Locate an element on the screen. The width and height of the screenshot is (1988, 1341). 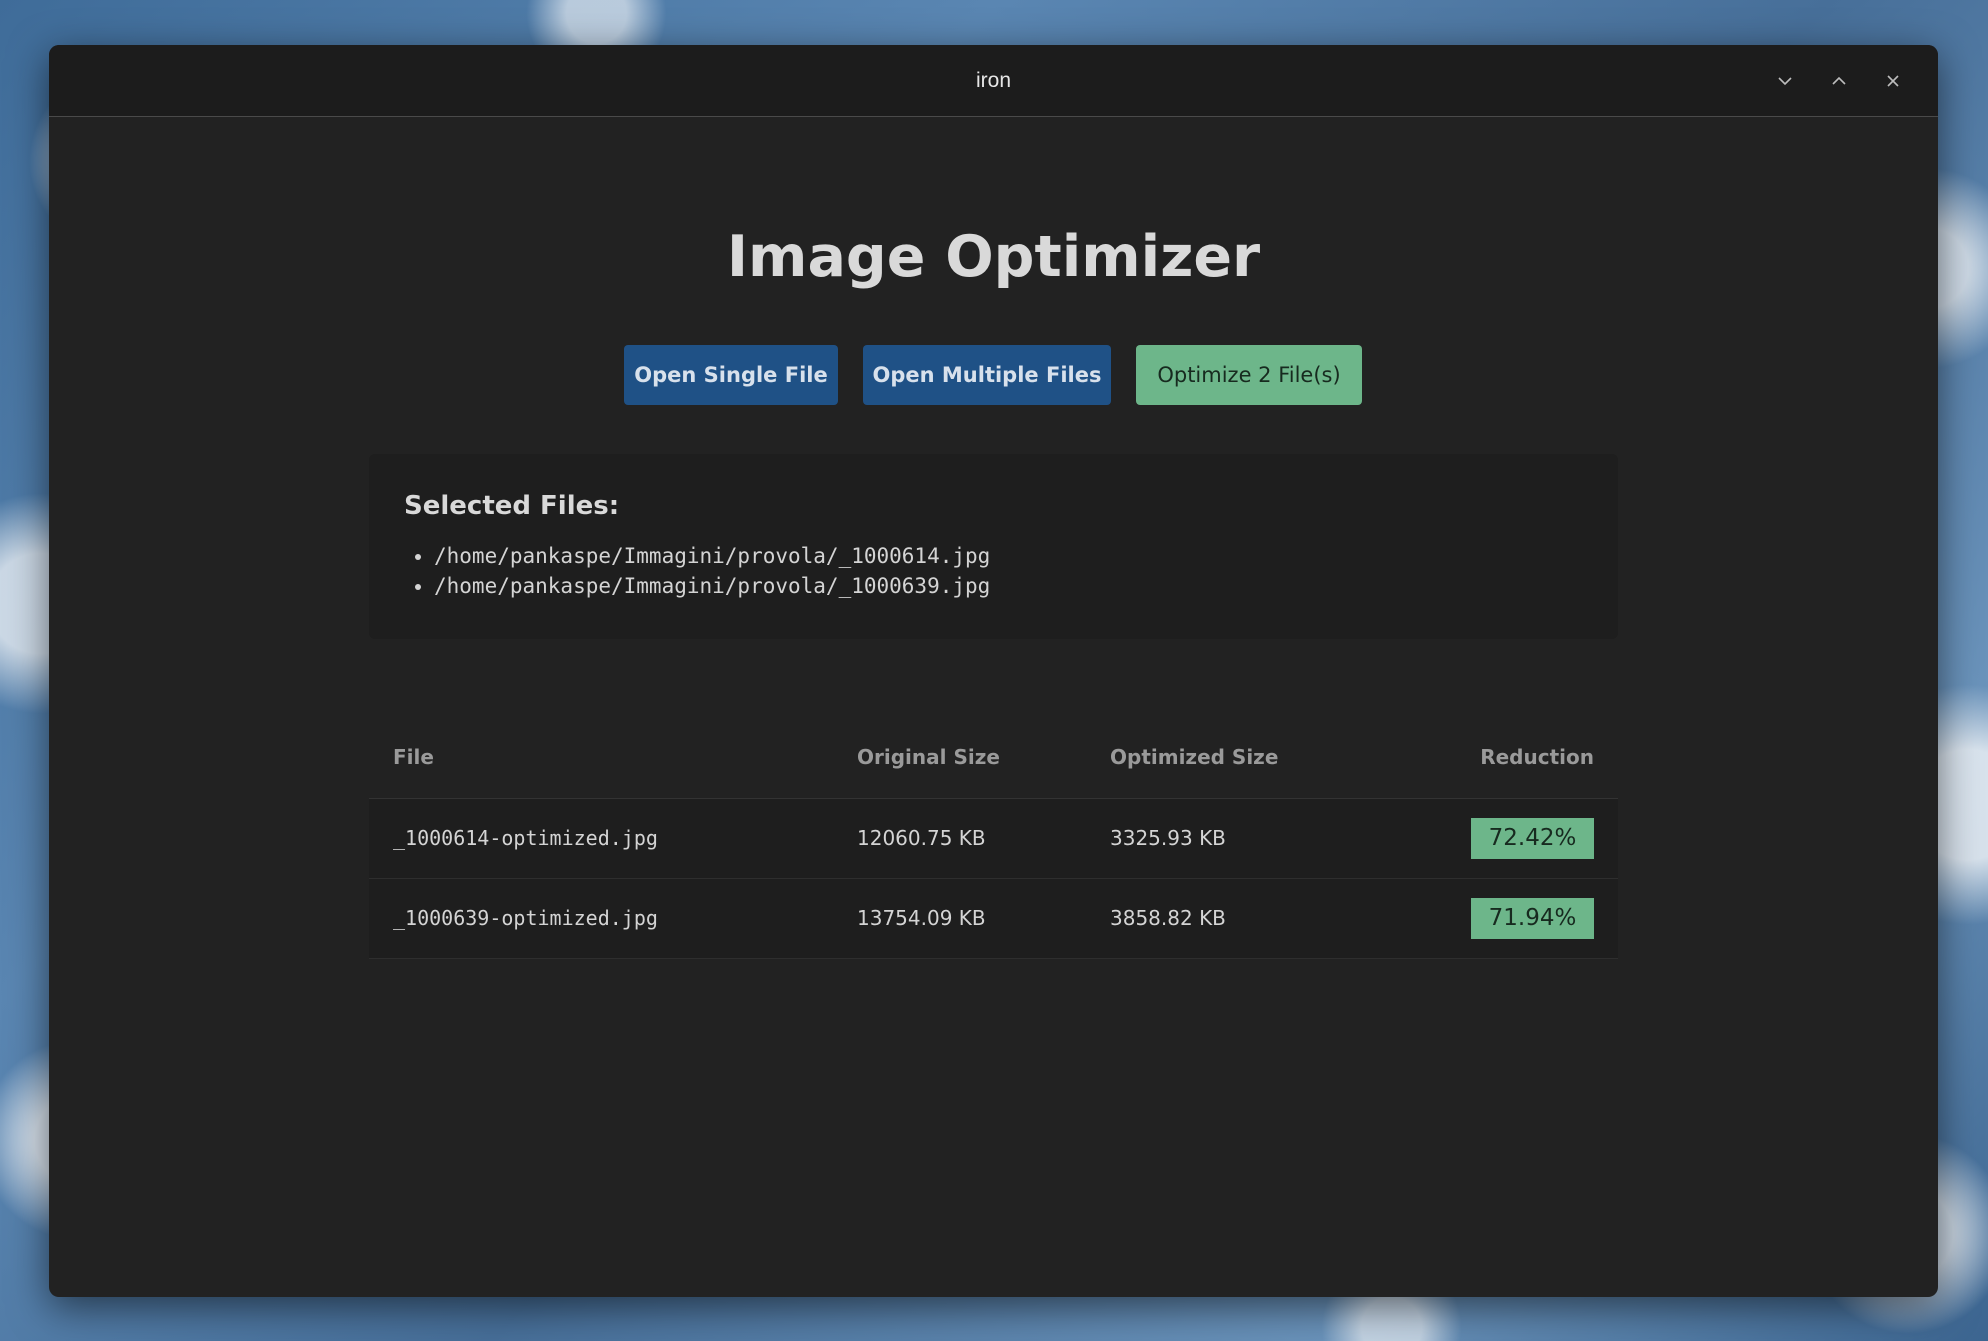
reduction-badge: 72.42% is located at coordinates (1532, 838).